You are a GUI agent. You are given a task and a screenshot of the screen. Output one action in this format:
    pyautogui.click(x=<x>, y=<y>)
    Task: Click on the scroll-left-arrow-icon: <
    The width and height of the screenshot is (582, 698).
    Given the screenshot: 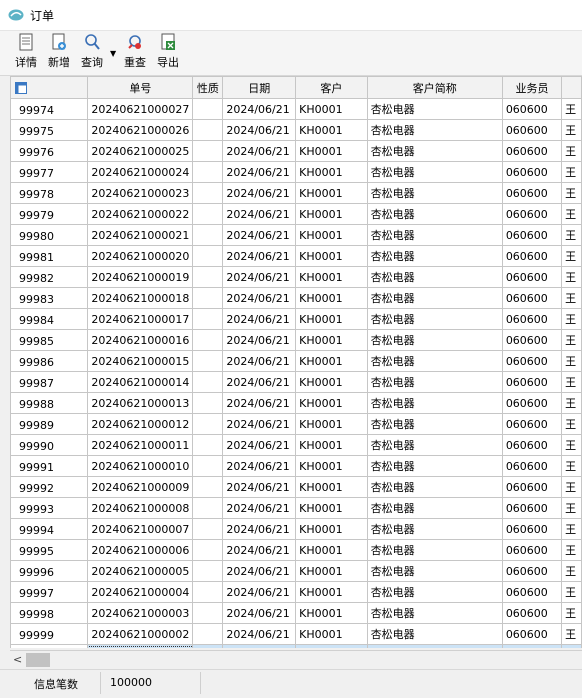 What is the action you would take?
    pyautogui.click(x=17, y=659)
    